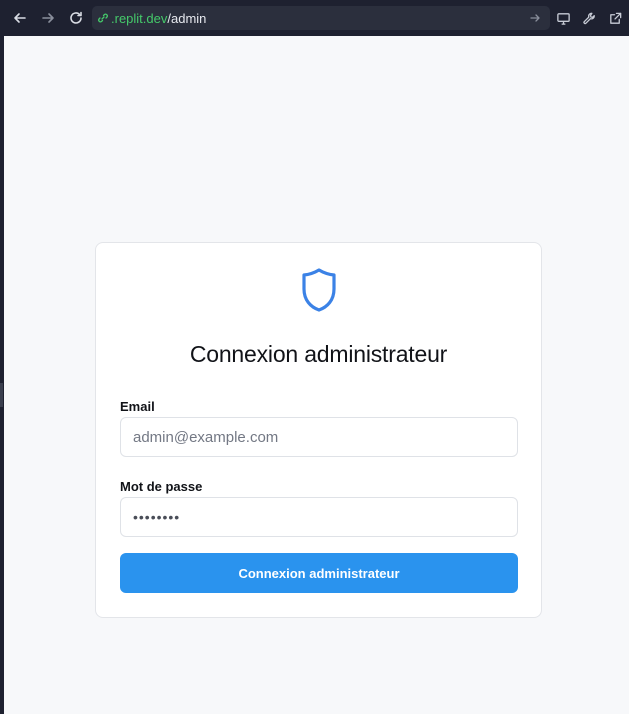 The height and width of the screenshot is (714, 629). I want to click on email-placeholder: admin@example.com, so click(206, 437).